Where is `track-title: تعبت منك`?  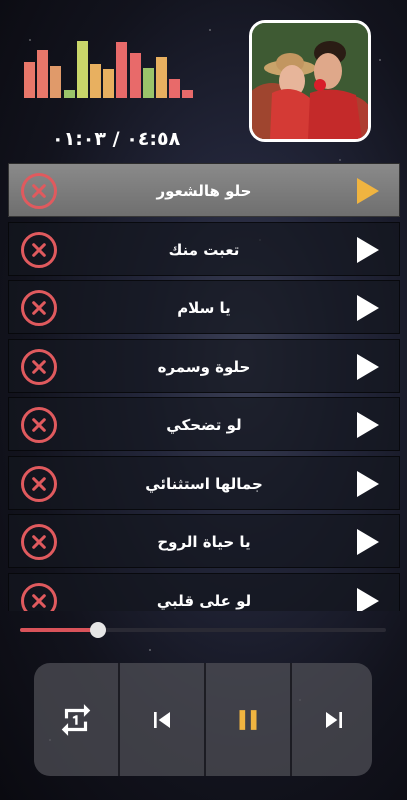
track-title: تعبت منك is located at coordinates (204, 249).